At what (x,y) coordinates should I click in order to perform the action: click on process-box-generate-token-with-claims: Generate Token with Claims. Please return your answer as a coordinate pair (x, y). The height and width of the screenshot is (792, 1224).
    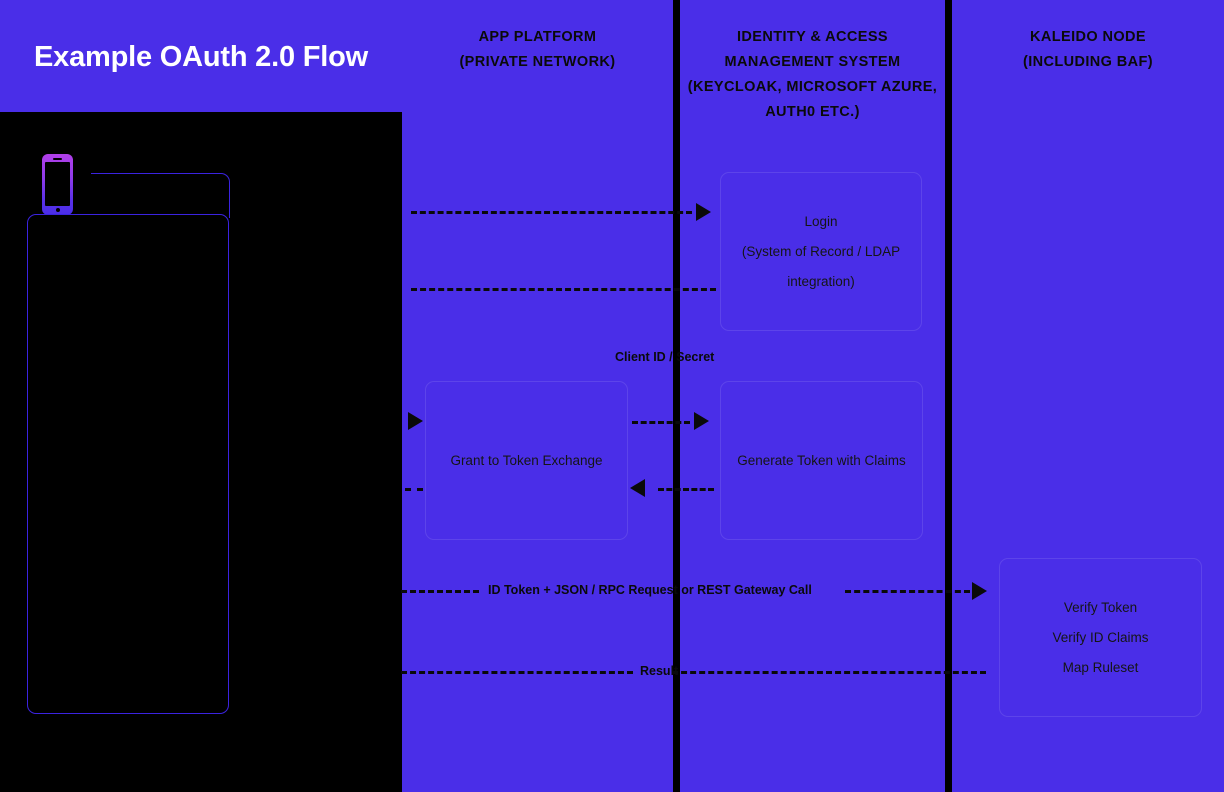
    Looking at the image, I should click on (821, 460).